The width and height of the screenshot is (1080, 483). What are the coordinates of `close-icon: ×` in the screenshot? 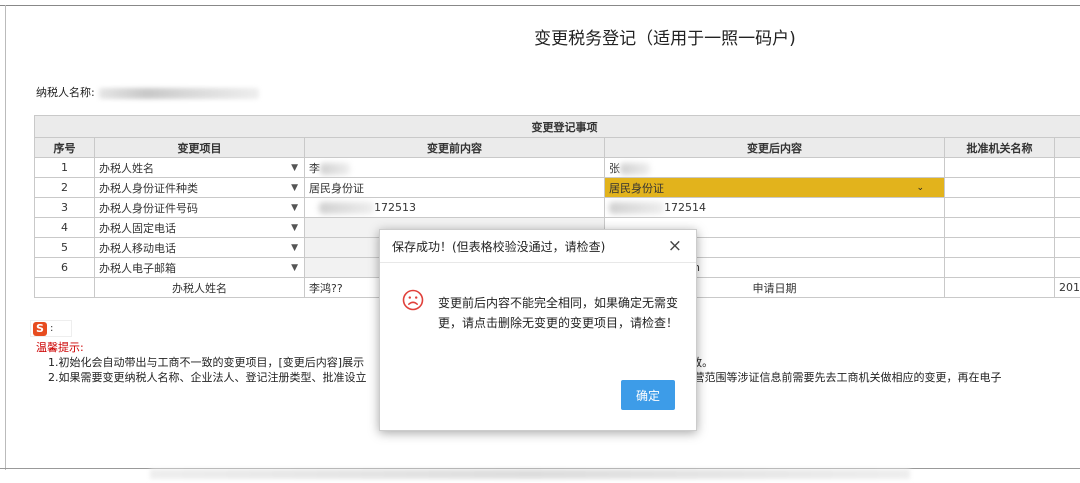 It's located at (675, 246).